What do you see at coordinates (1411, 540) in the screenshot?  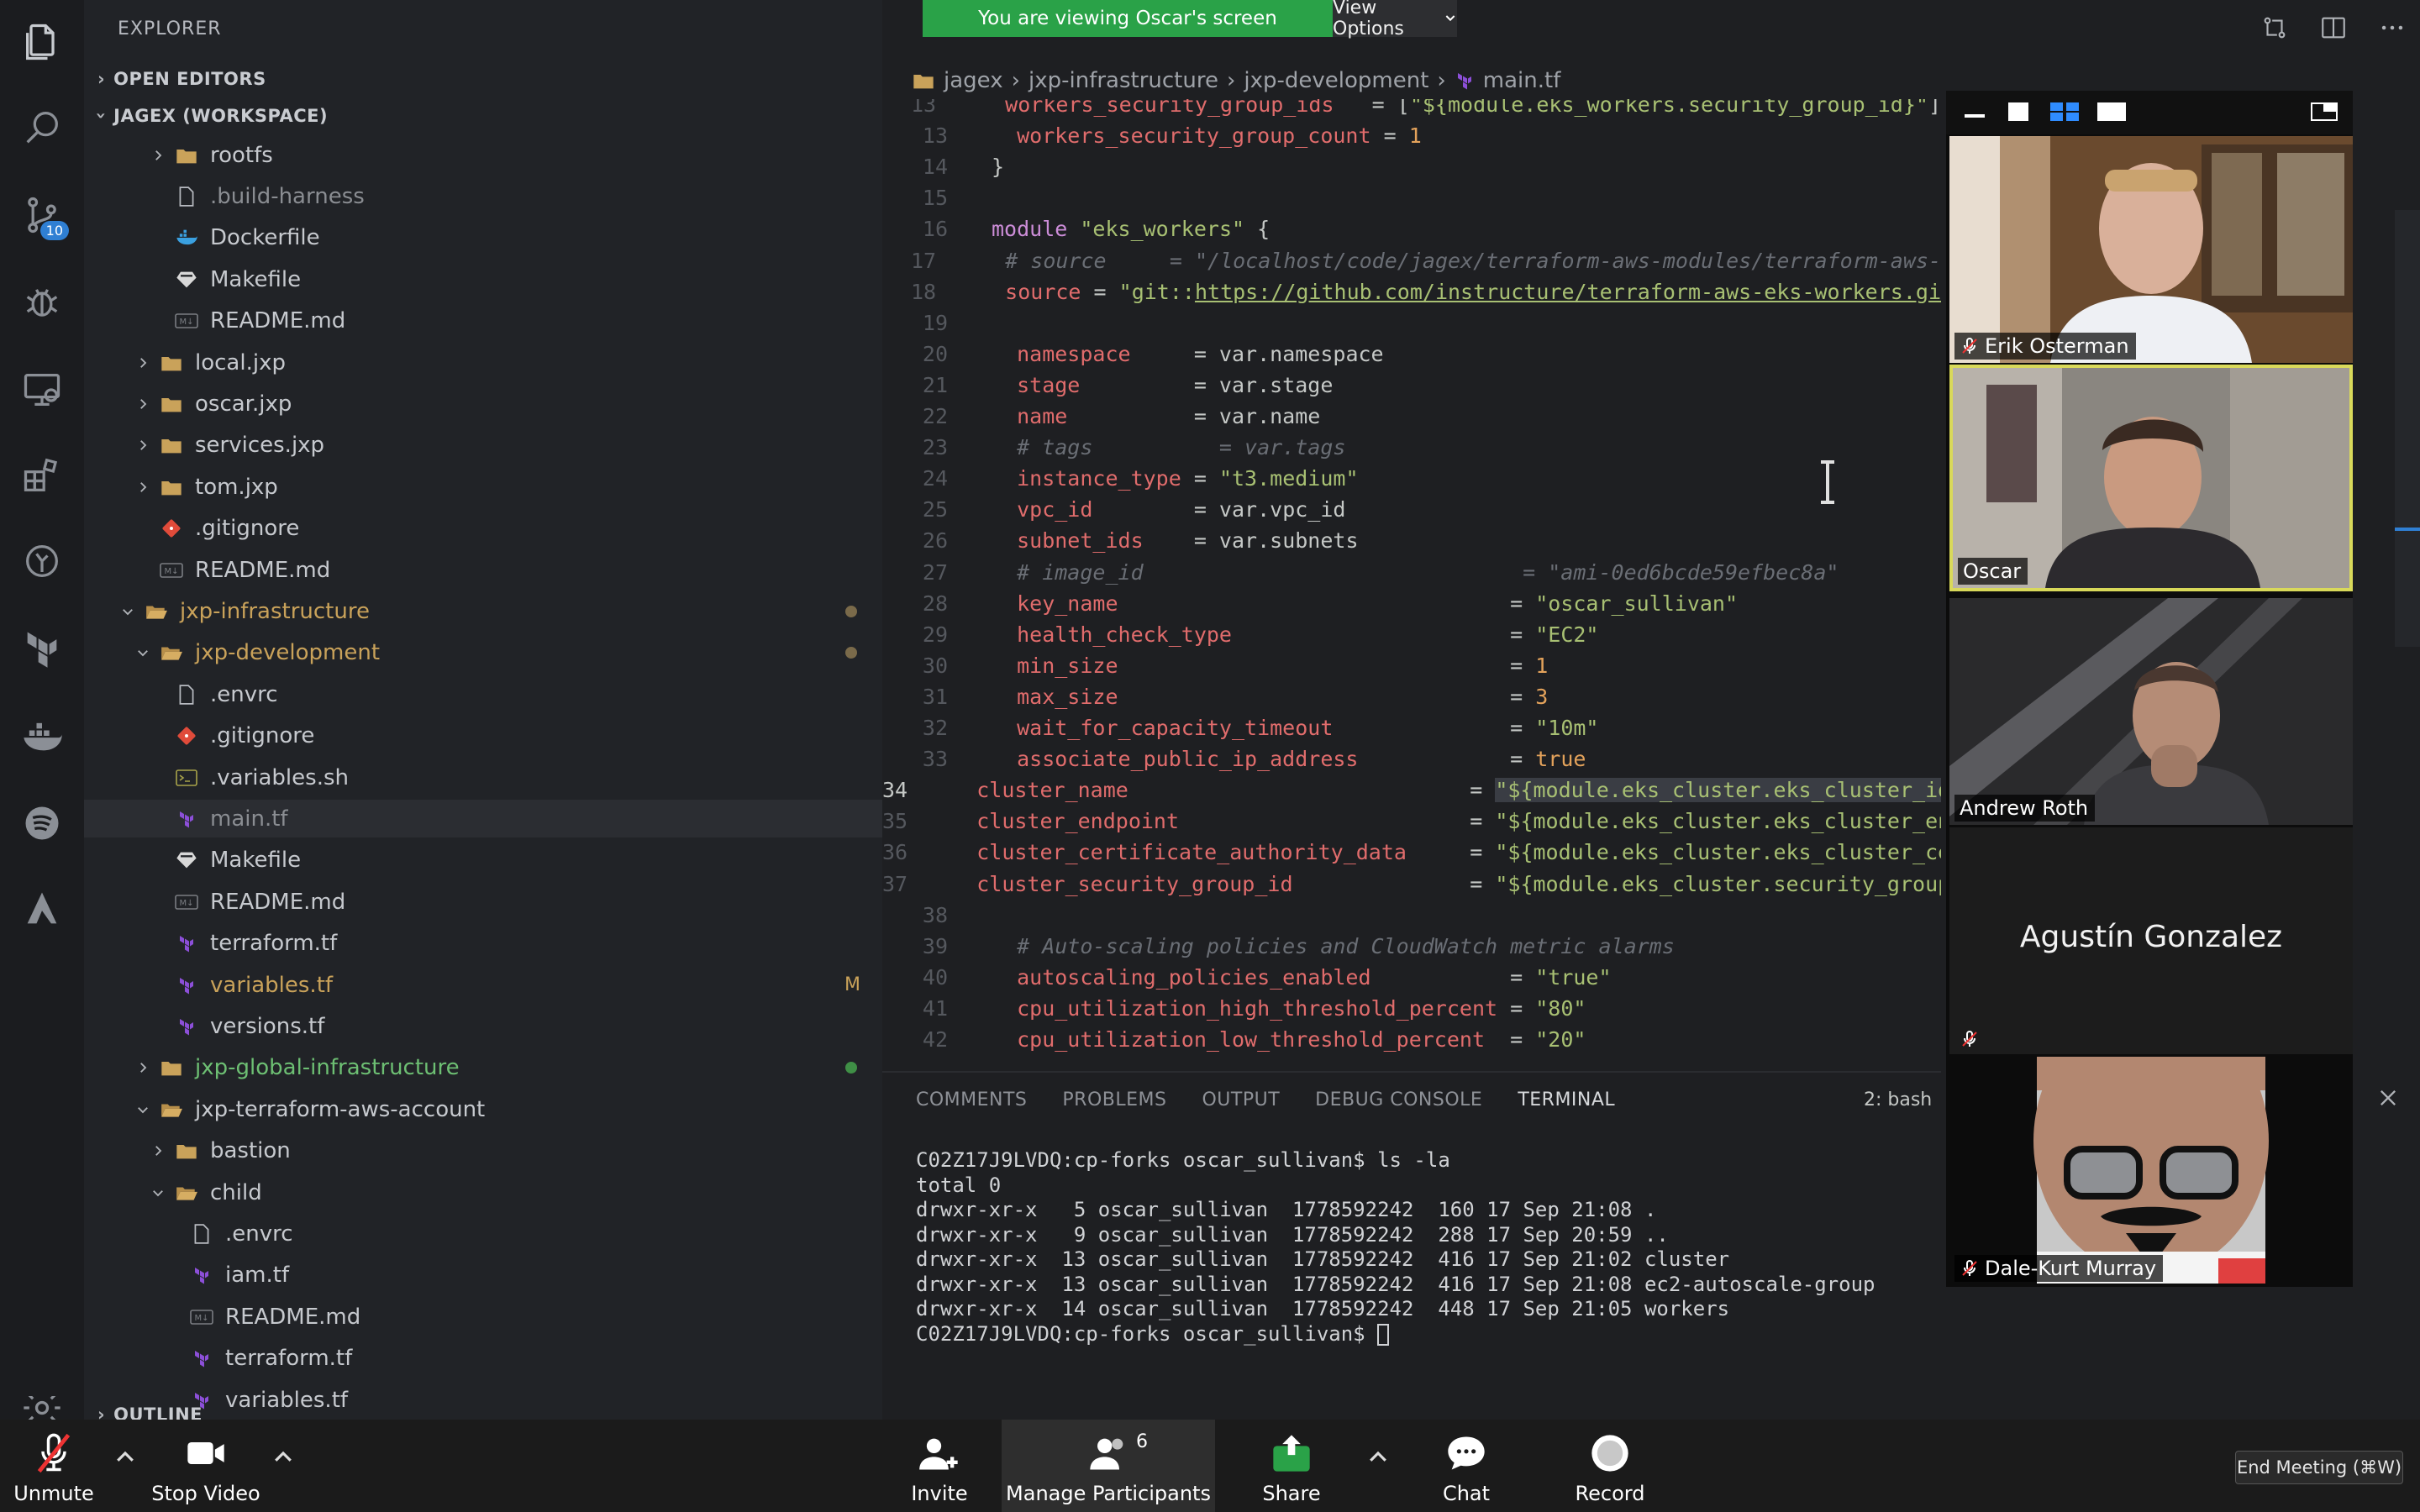 I see `code-line: 26 subnet_ids = var.subnets` at bounding box center [1411, 540].